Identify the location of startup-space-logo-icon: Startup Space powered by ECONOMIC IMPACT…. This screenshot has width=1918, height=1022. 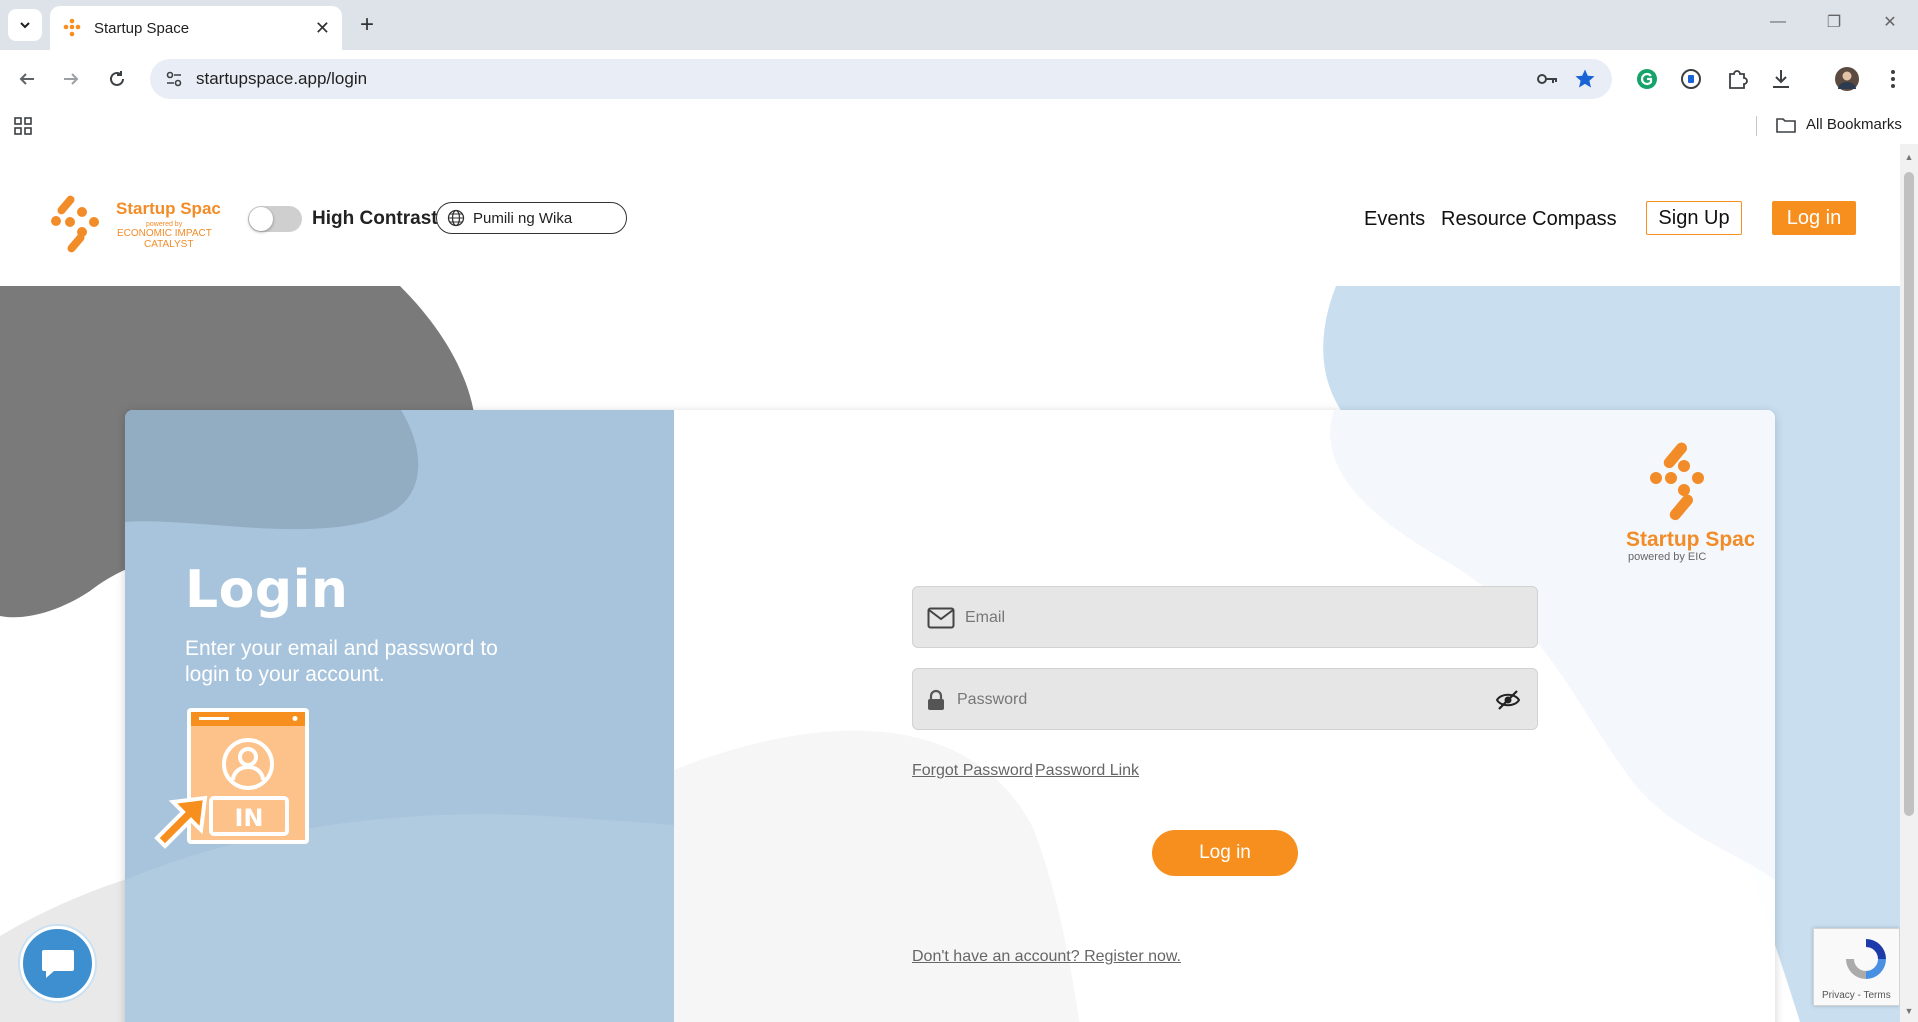
(140, 224).